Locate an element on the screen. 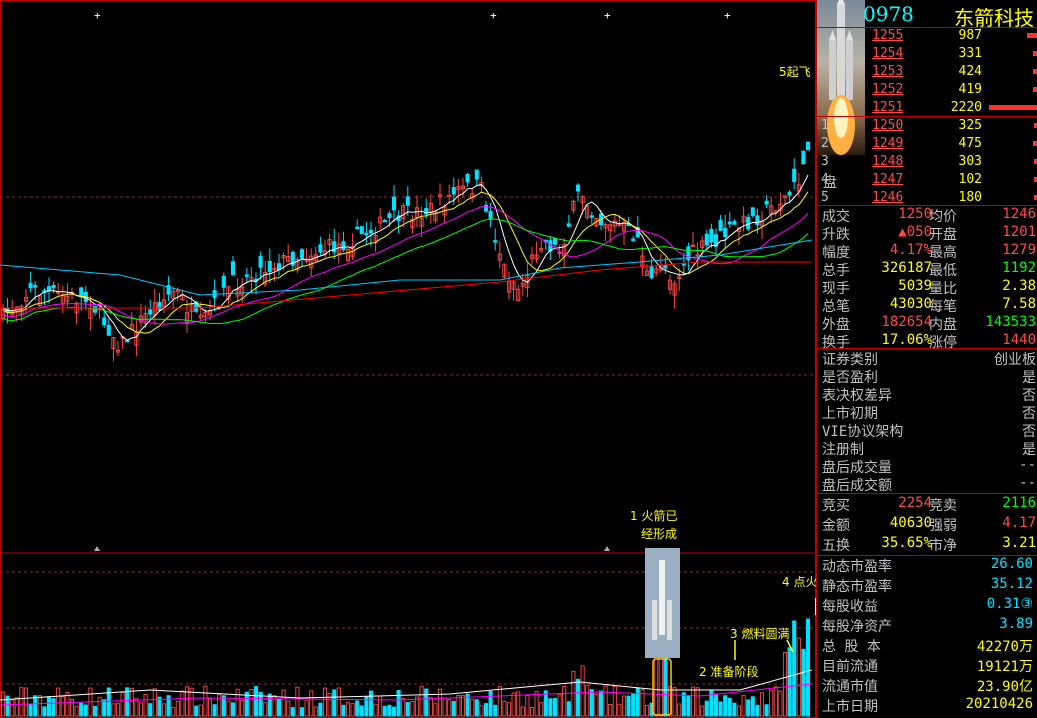 This screenshot has height=718, width=1037. buy-price: 1249 is located at coordinates (887, 143).